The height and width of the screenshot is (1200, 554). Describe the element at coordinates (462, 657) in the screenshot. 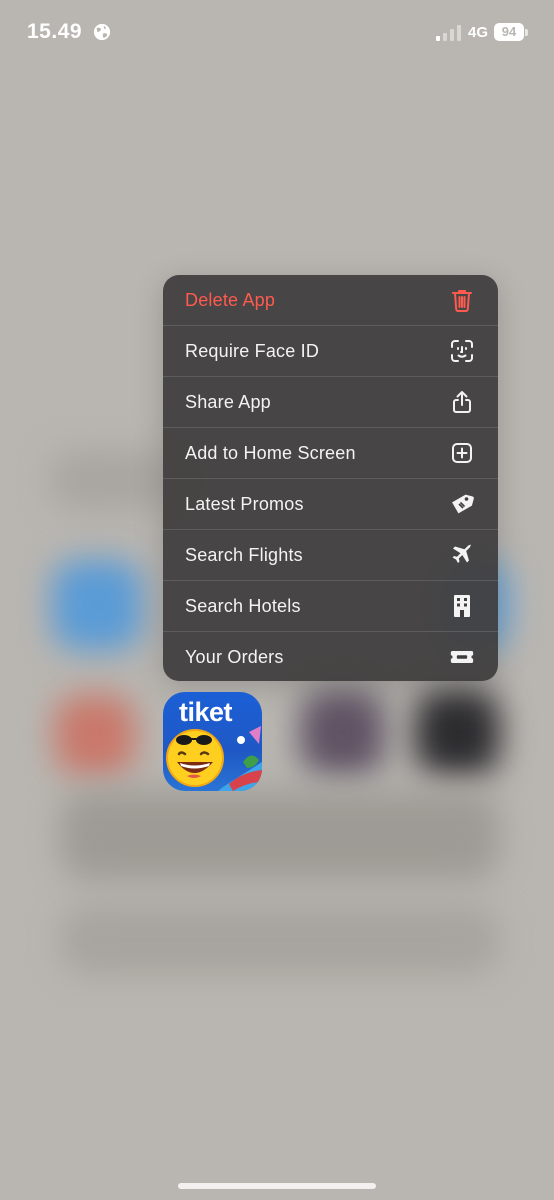

I see `ticket-icon` at that location.